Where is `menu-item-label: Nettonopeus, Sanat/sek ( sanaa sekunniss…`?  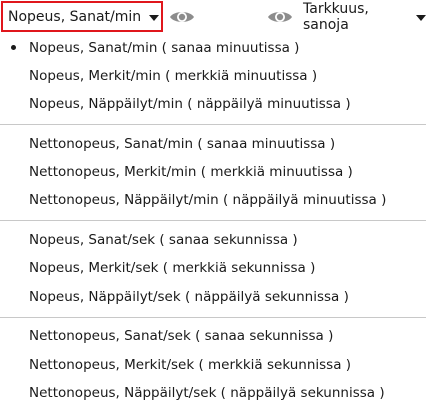
menu-item-label: Nettonopeus, Sanat/sek ( sanaa sekunniss… is located at coordinates (181, 336).